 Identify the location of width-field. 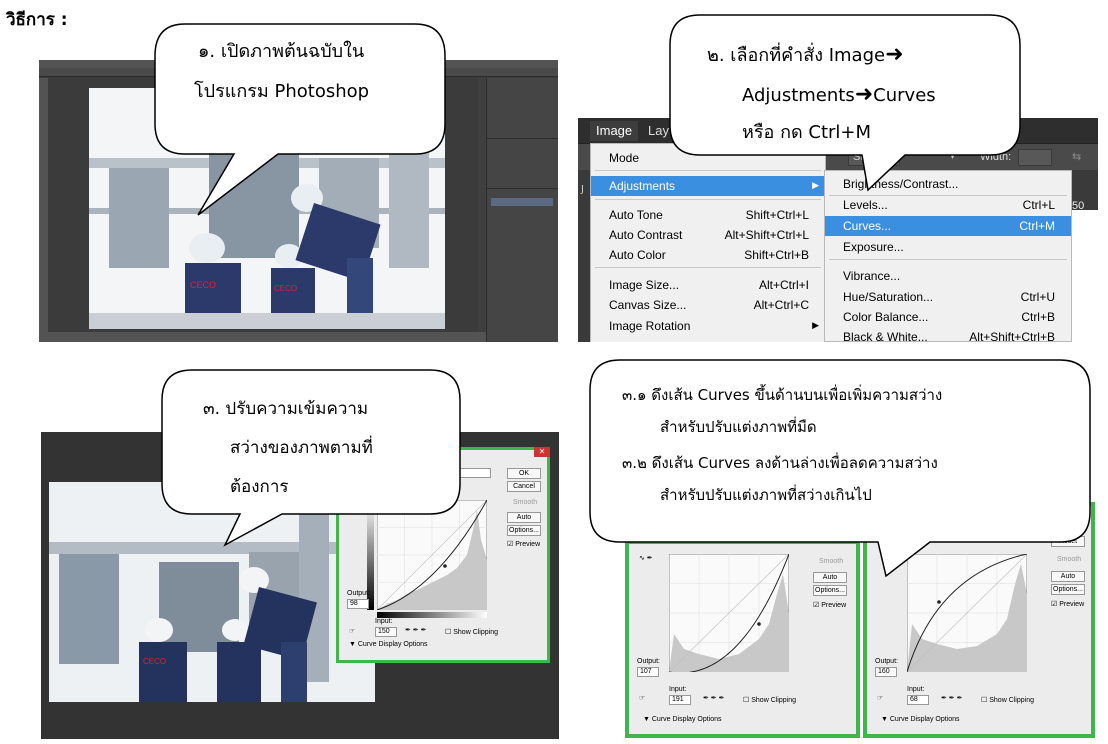
(1035, 157).